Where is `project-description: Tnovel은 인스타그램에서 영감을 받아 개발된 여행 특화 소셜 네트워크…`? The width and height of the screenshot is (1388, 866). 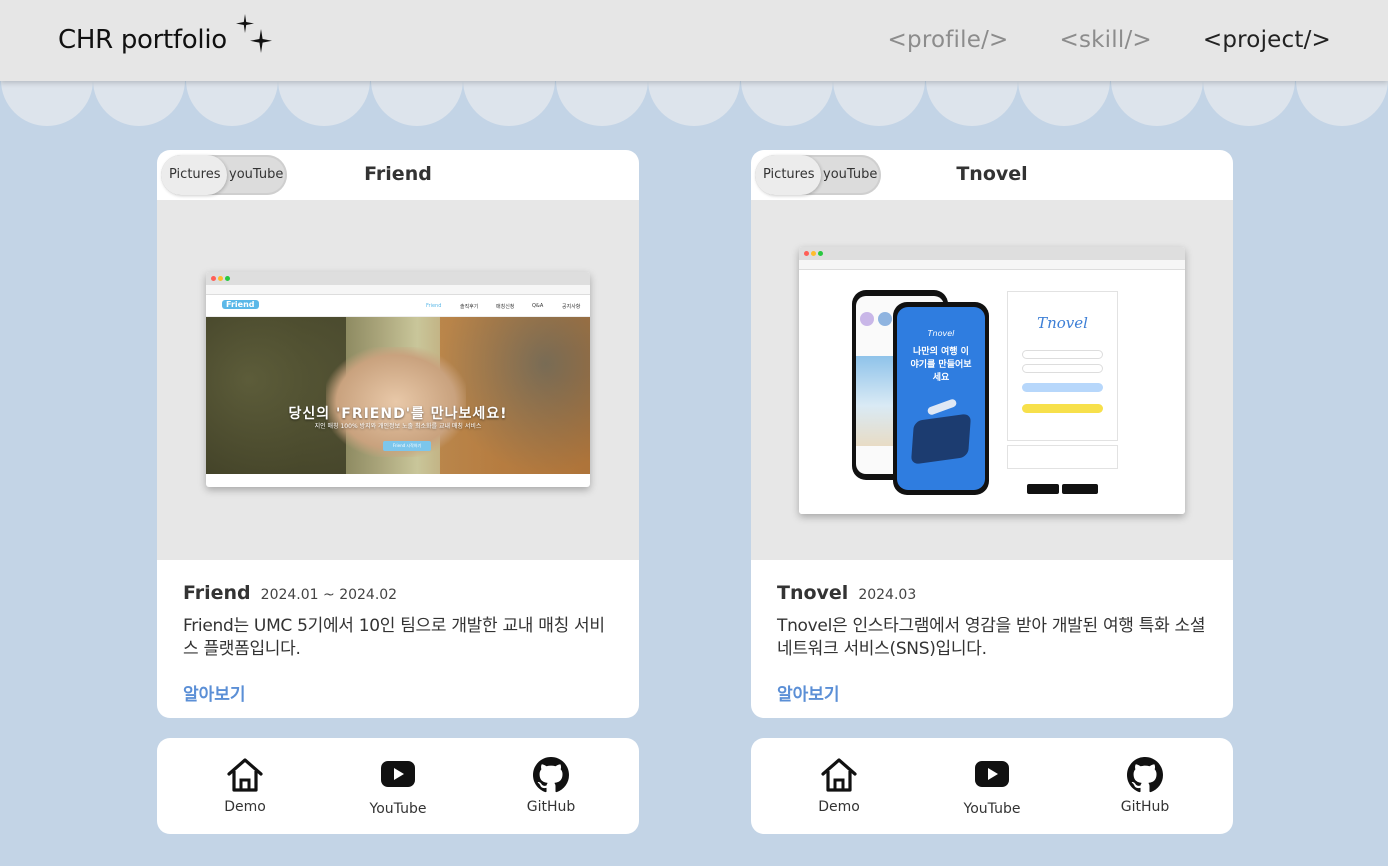
project-description: Tnovel은 인스타그램에서 영감을 받아 개발된 여행 특화 소셜 네트워크… is located at coordinates (991, 637).